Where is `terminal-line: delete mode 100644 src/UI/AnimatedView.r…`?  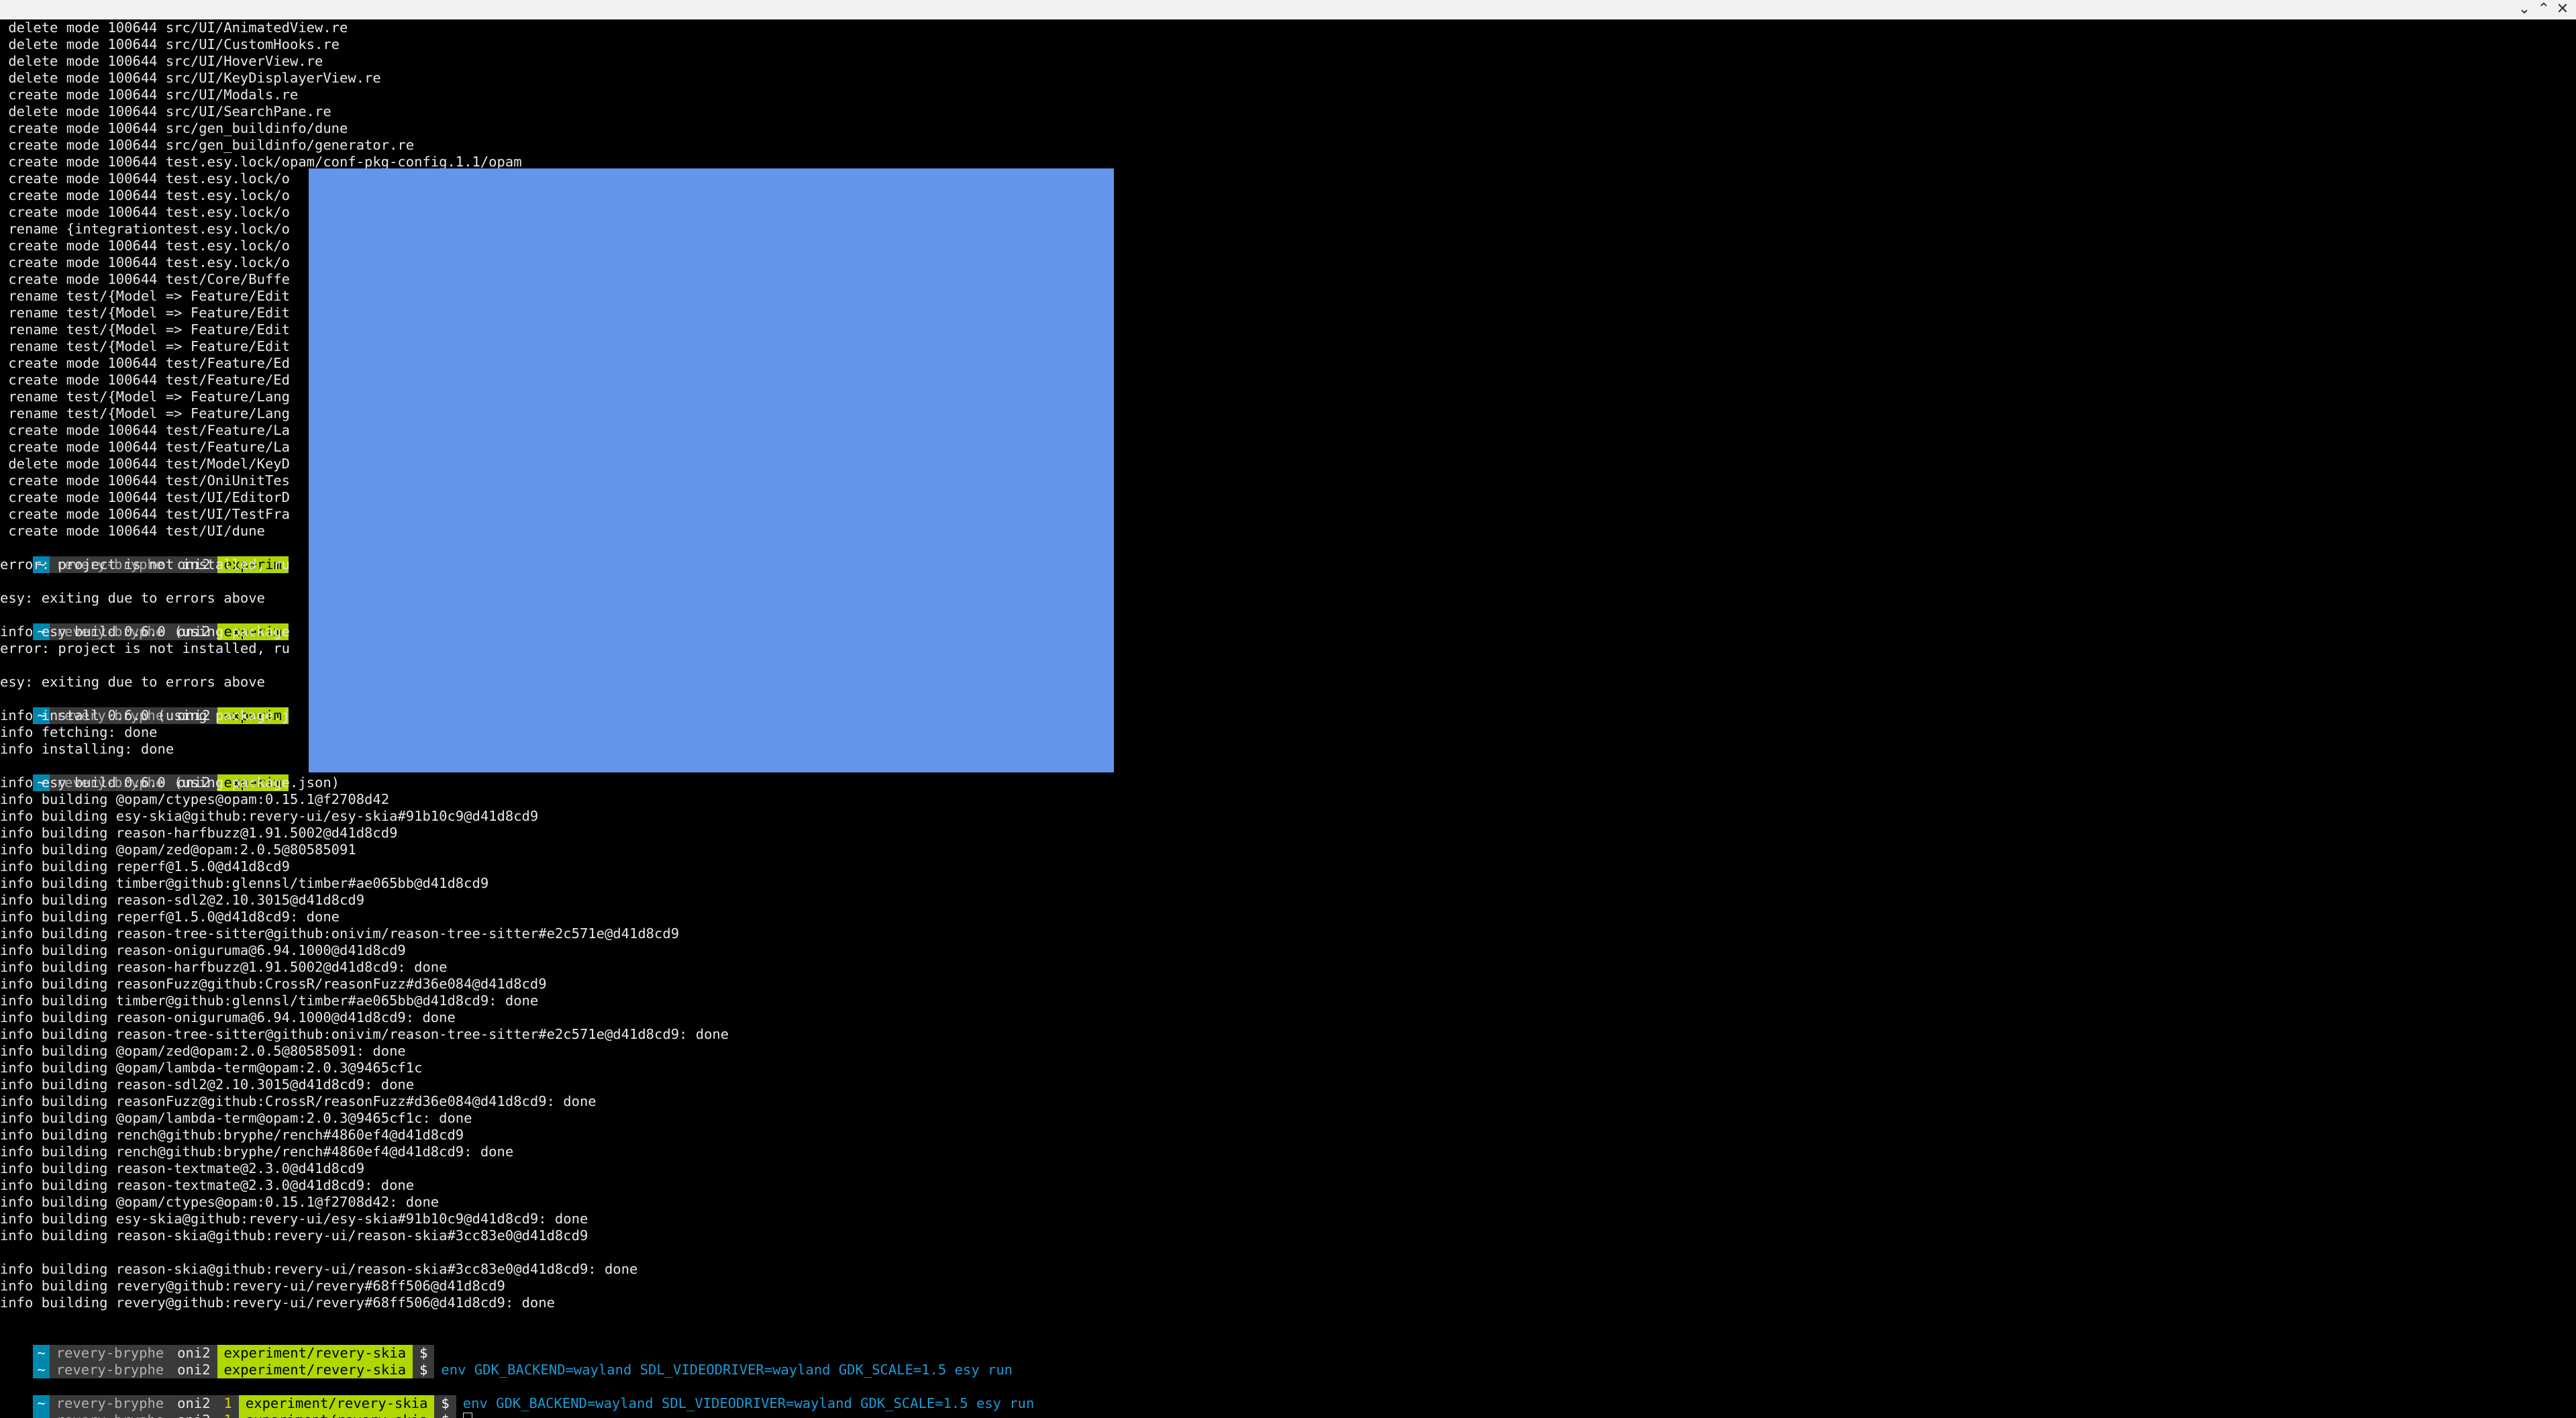
terminal-line: delete mode 100644 src/UI/AnimatedView.r… is located at coordinates (174, 27).